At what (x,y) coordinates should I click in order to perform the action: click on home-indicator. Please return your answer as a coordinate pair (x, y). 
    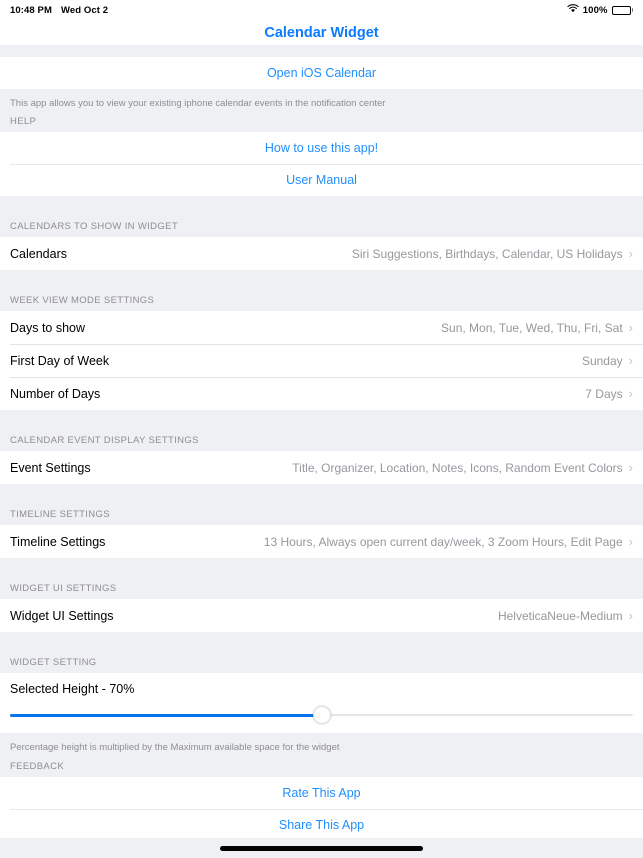
    Looking at the image, I should click on (321, 848).